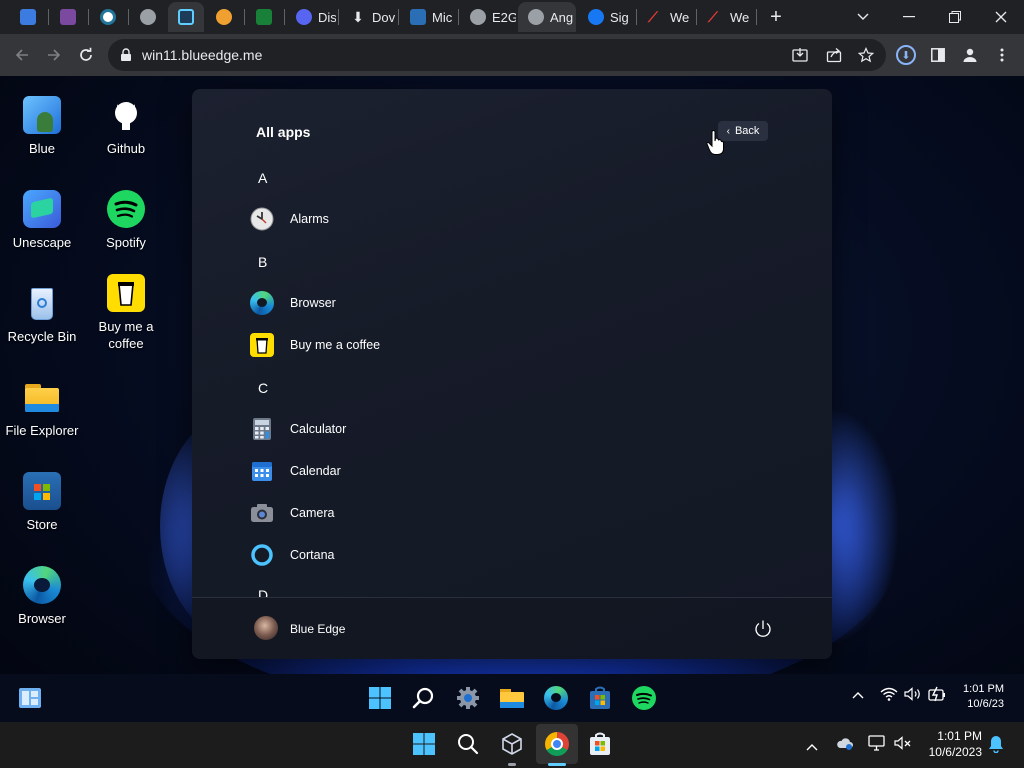 This screenshot has height=768, width=1024. Describe the element at coordinates (298, 429) in the screenshot. I see `app-calculator: Calculator` at that location.